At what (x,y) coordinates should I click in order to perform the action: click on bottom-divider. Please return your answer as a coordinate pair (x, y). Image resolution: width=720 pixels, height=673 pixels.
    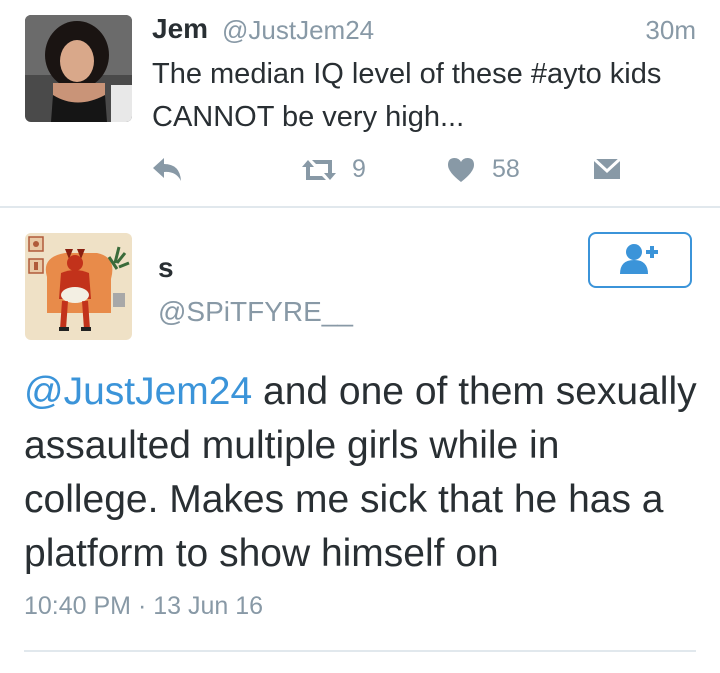
    Looking at the image, I should click on (360, 651).